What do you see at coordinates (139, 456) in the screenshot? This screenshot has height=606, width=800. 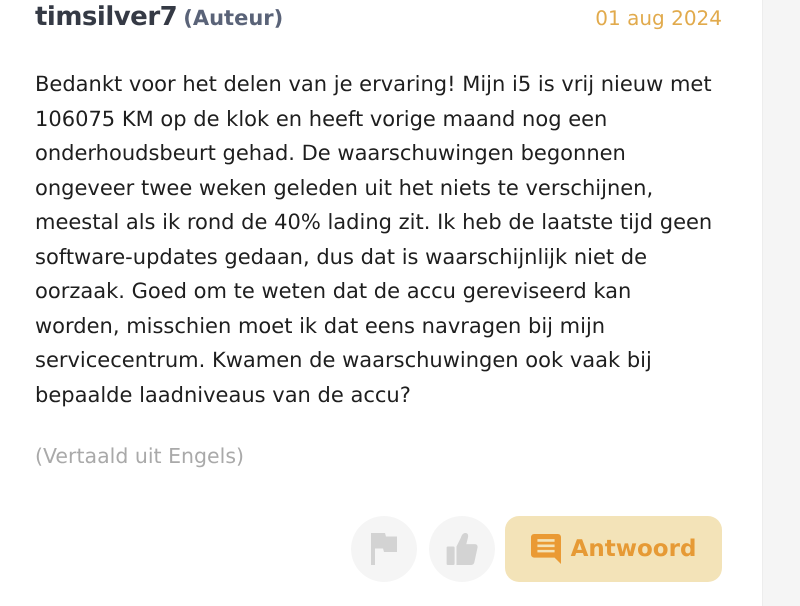 I see `translation-note: (Vertaald uit Engels)` at bounding box center [139, 456].